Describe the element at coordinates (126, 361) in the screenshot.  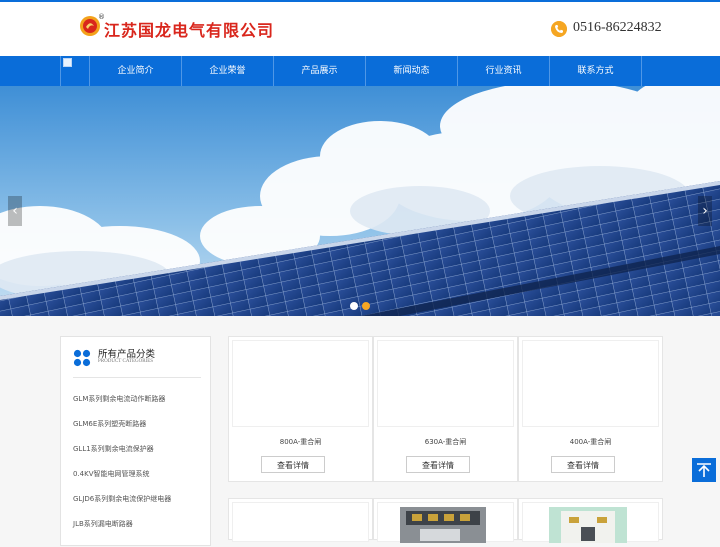
I see `category-subtitle: PRODUCT CATEGORIES` at that location.